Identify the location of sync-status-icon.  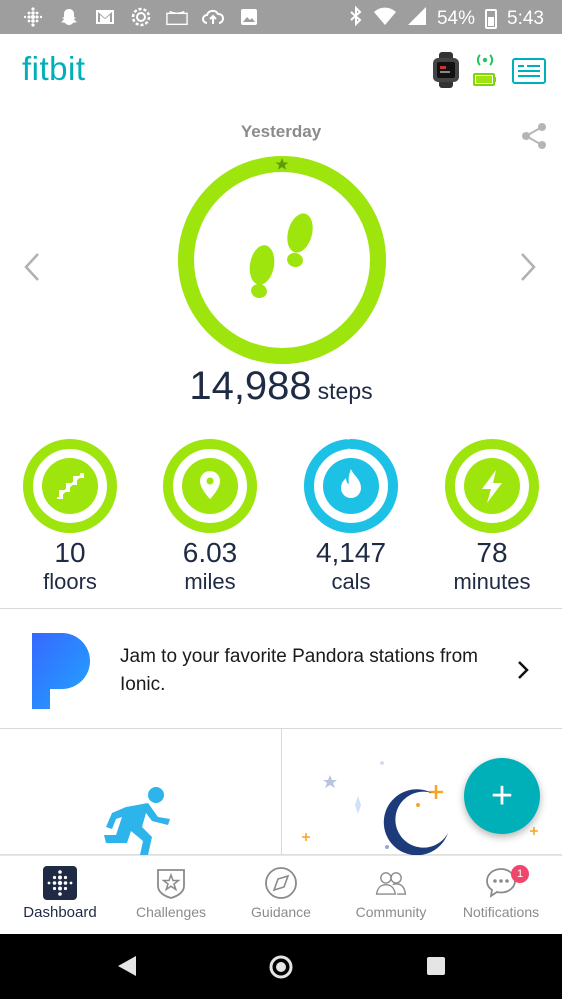
(485, 70).